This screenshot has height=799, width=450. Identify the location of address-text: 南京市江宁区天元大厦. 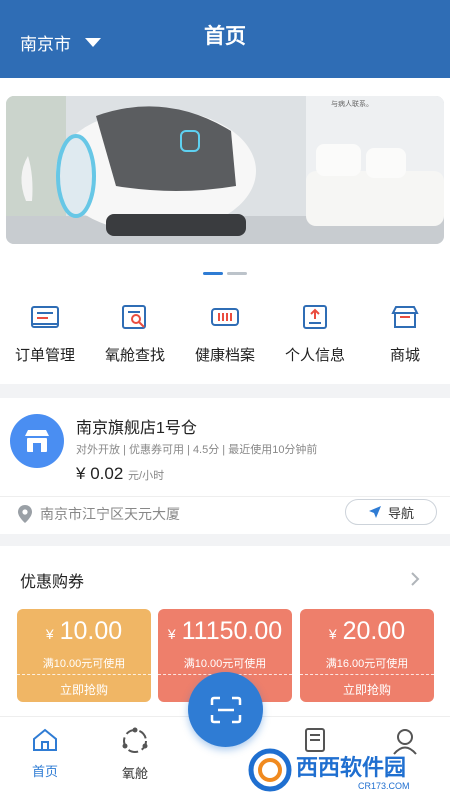
(110, 514).